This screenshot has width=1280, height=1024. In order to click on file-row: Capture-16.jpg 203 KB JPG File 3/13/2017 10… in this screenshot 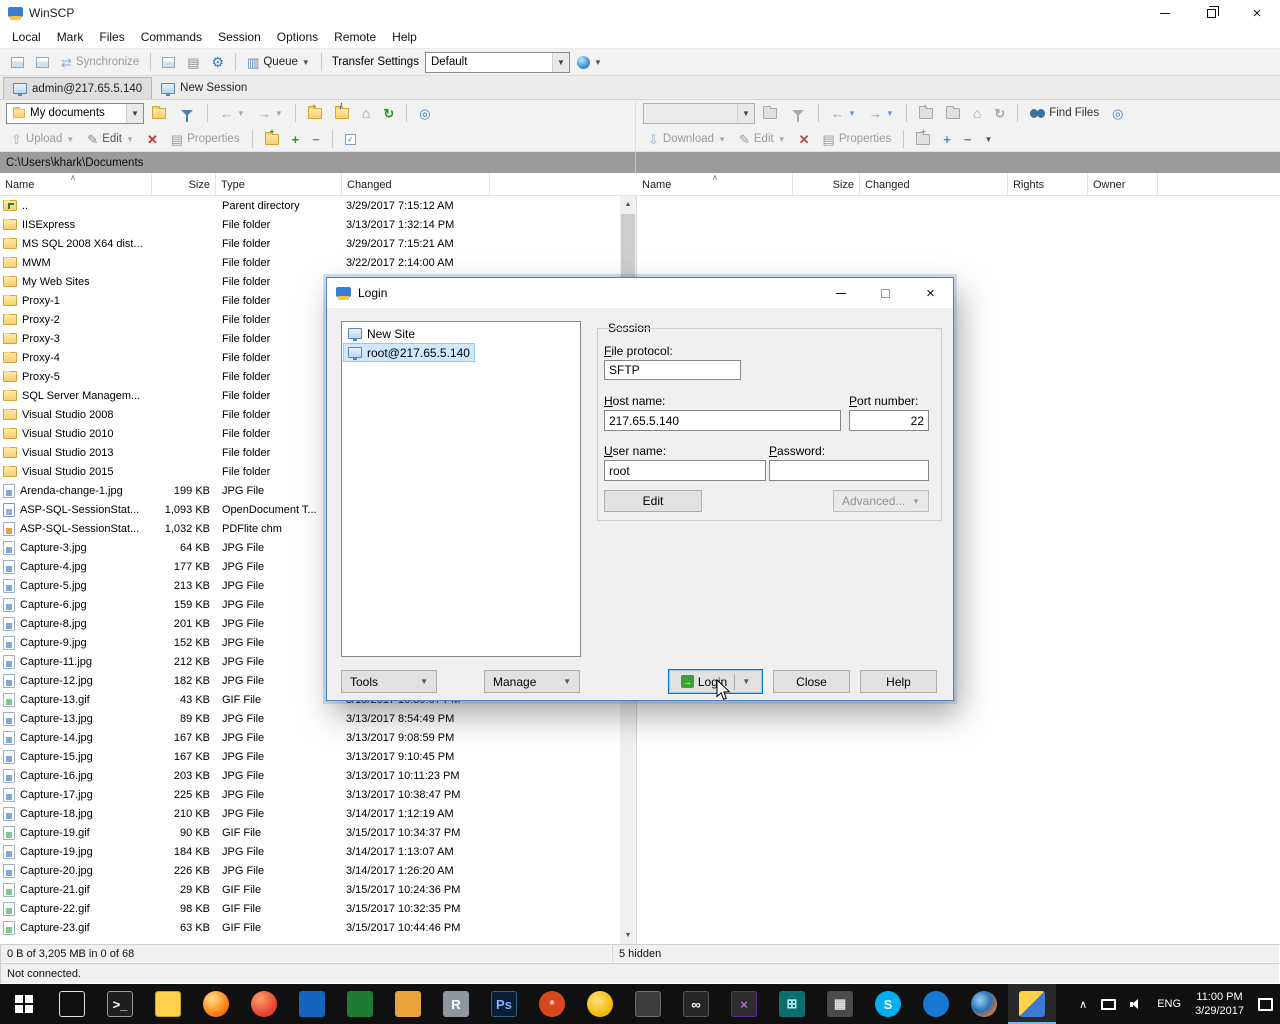, I will do `click(310, 775)`.